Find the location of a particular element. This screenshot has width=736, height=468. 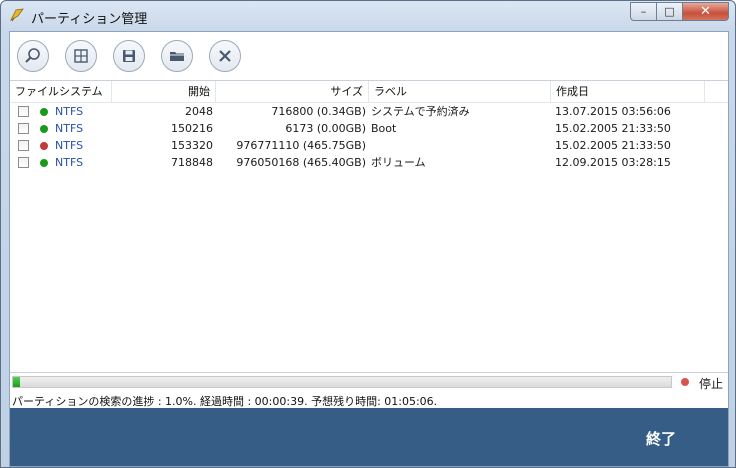

column-header-start: 開始 is located at coordinates (164, 92).